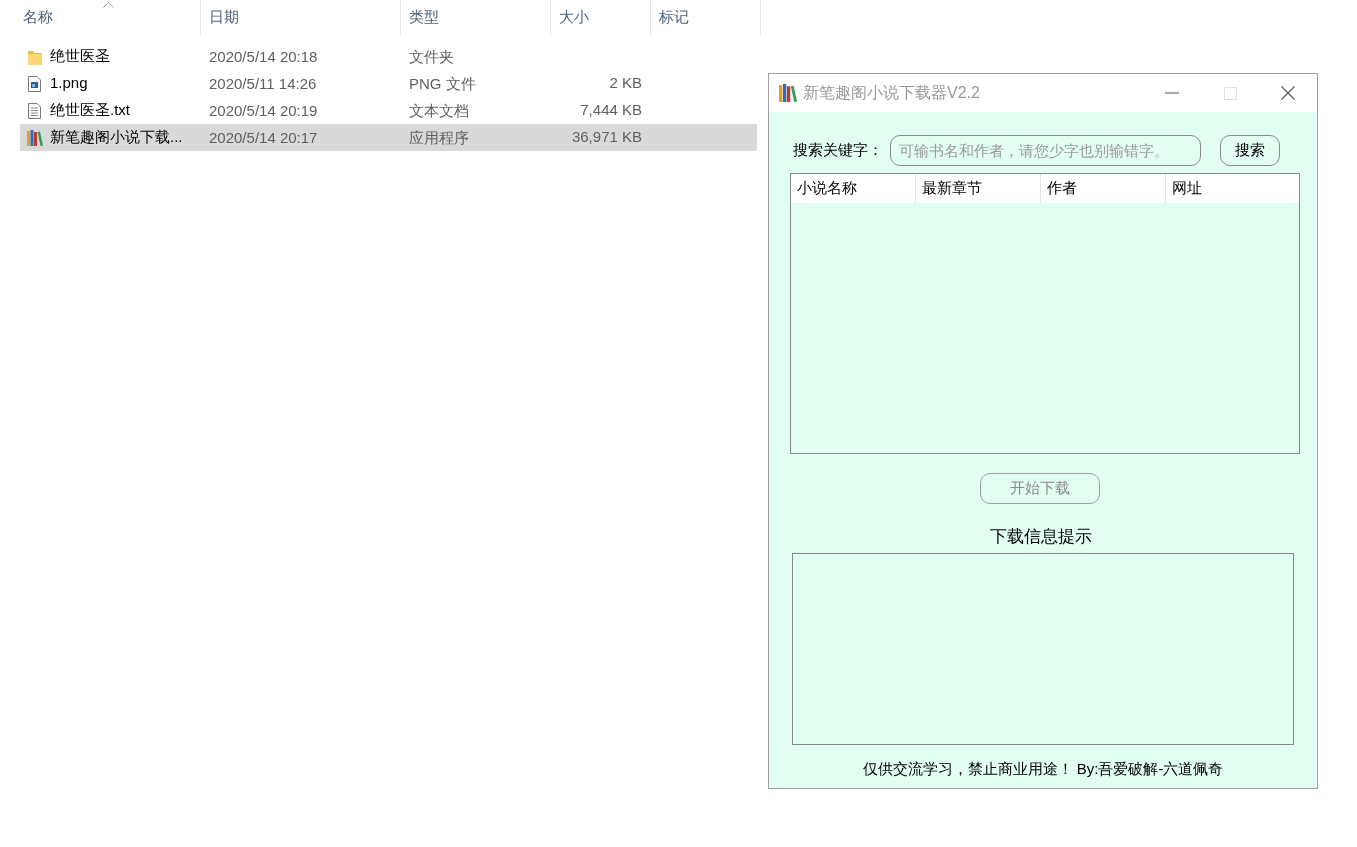  I want to click on file-size: 2 KB, so click(625, 83).